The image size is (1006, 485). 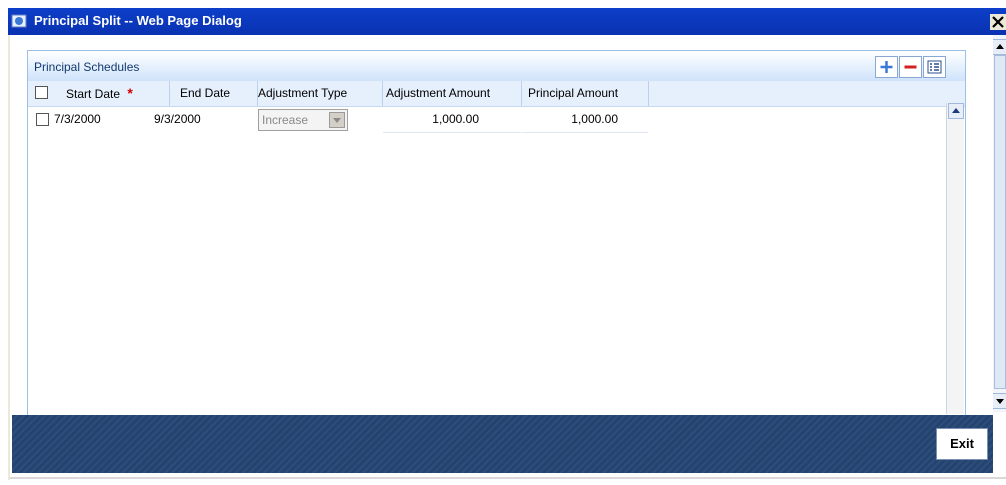 I want to click on column-header-adjustment-type: Adjustment Type, so click(x=320, y=93).